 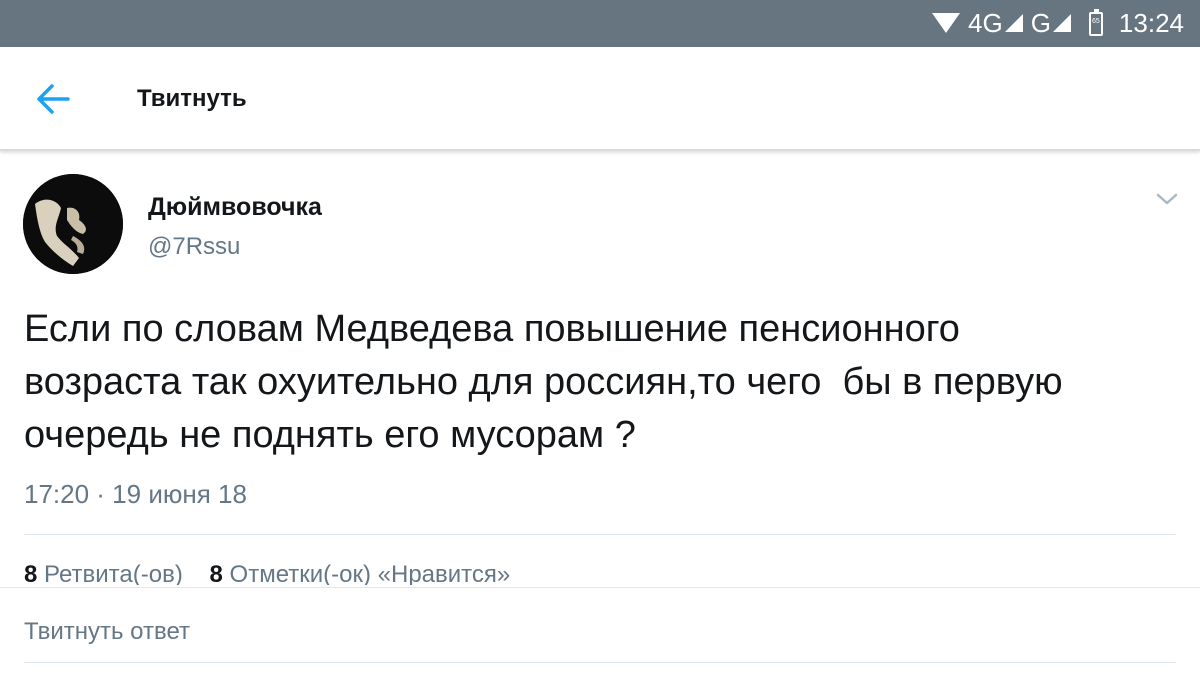 I want to click on tweet-menu-button, so click(x=1167, y=199).